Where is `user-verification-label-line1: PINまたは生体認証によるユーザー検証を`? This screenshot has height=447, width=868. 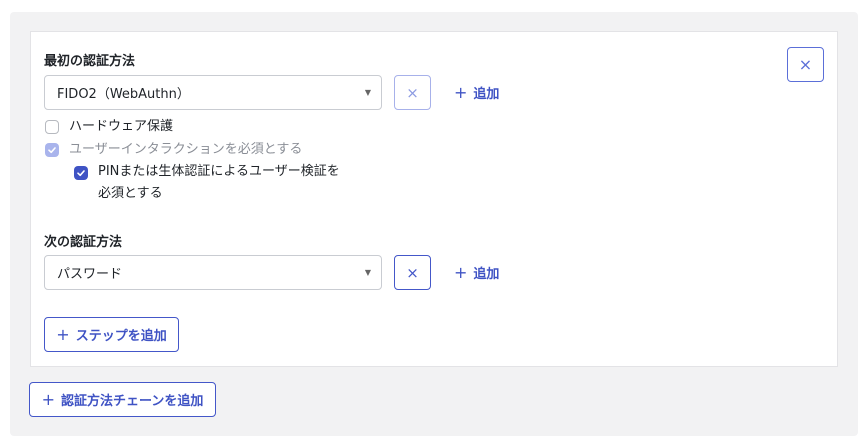
user-verification-label-line1: PINまたは生体認証によるユーザー検証を is located at coordinates (219, 171).